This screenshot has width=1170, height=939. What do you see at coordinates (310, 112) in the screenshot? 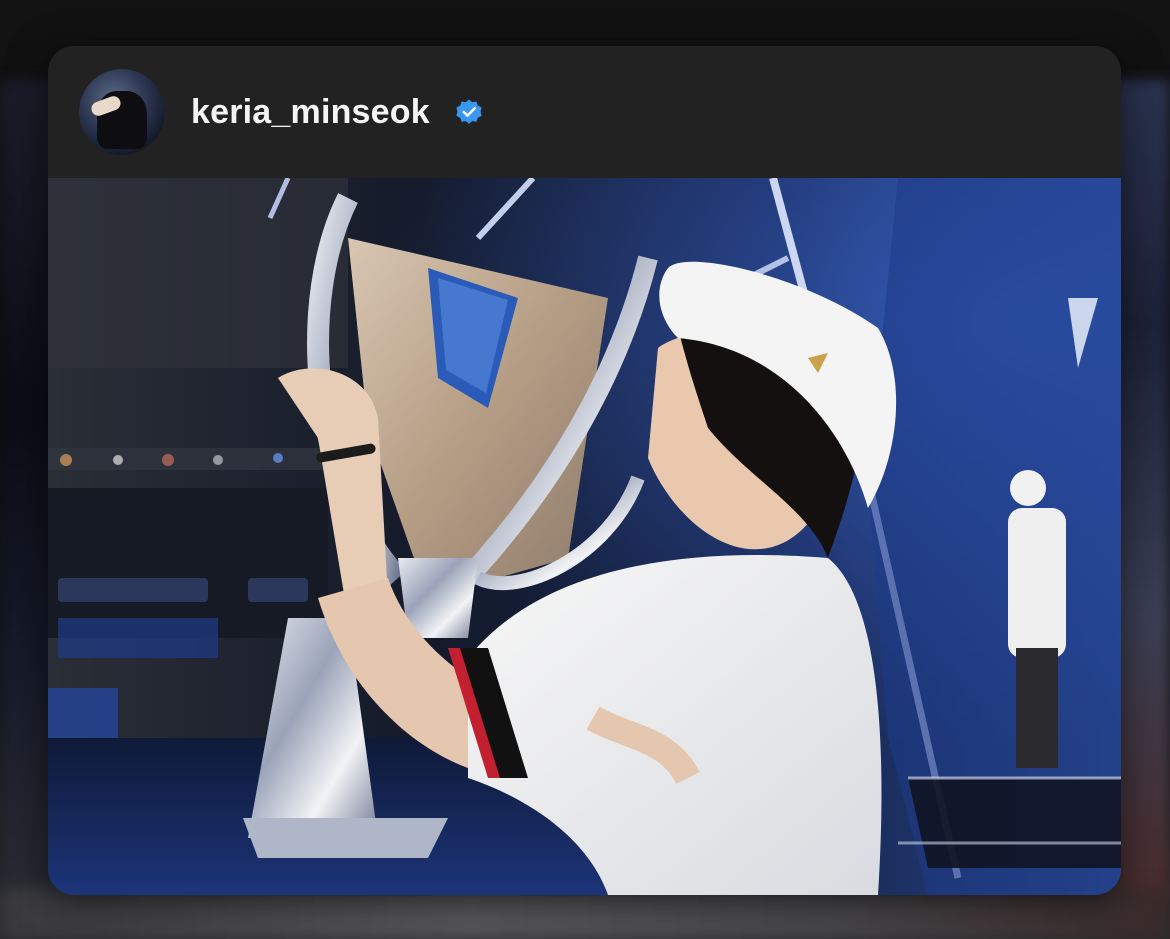
I see `username: keria_minseok` at bounding box center [310, 112].